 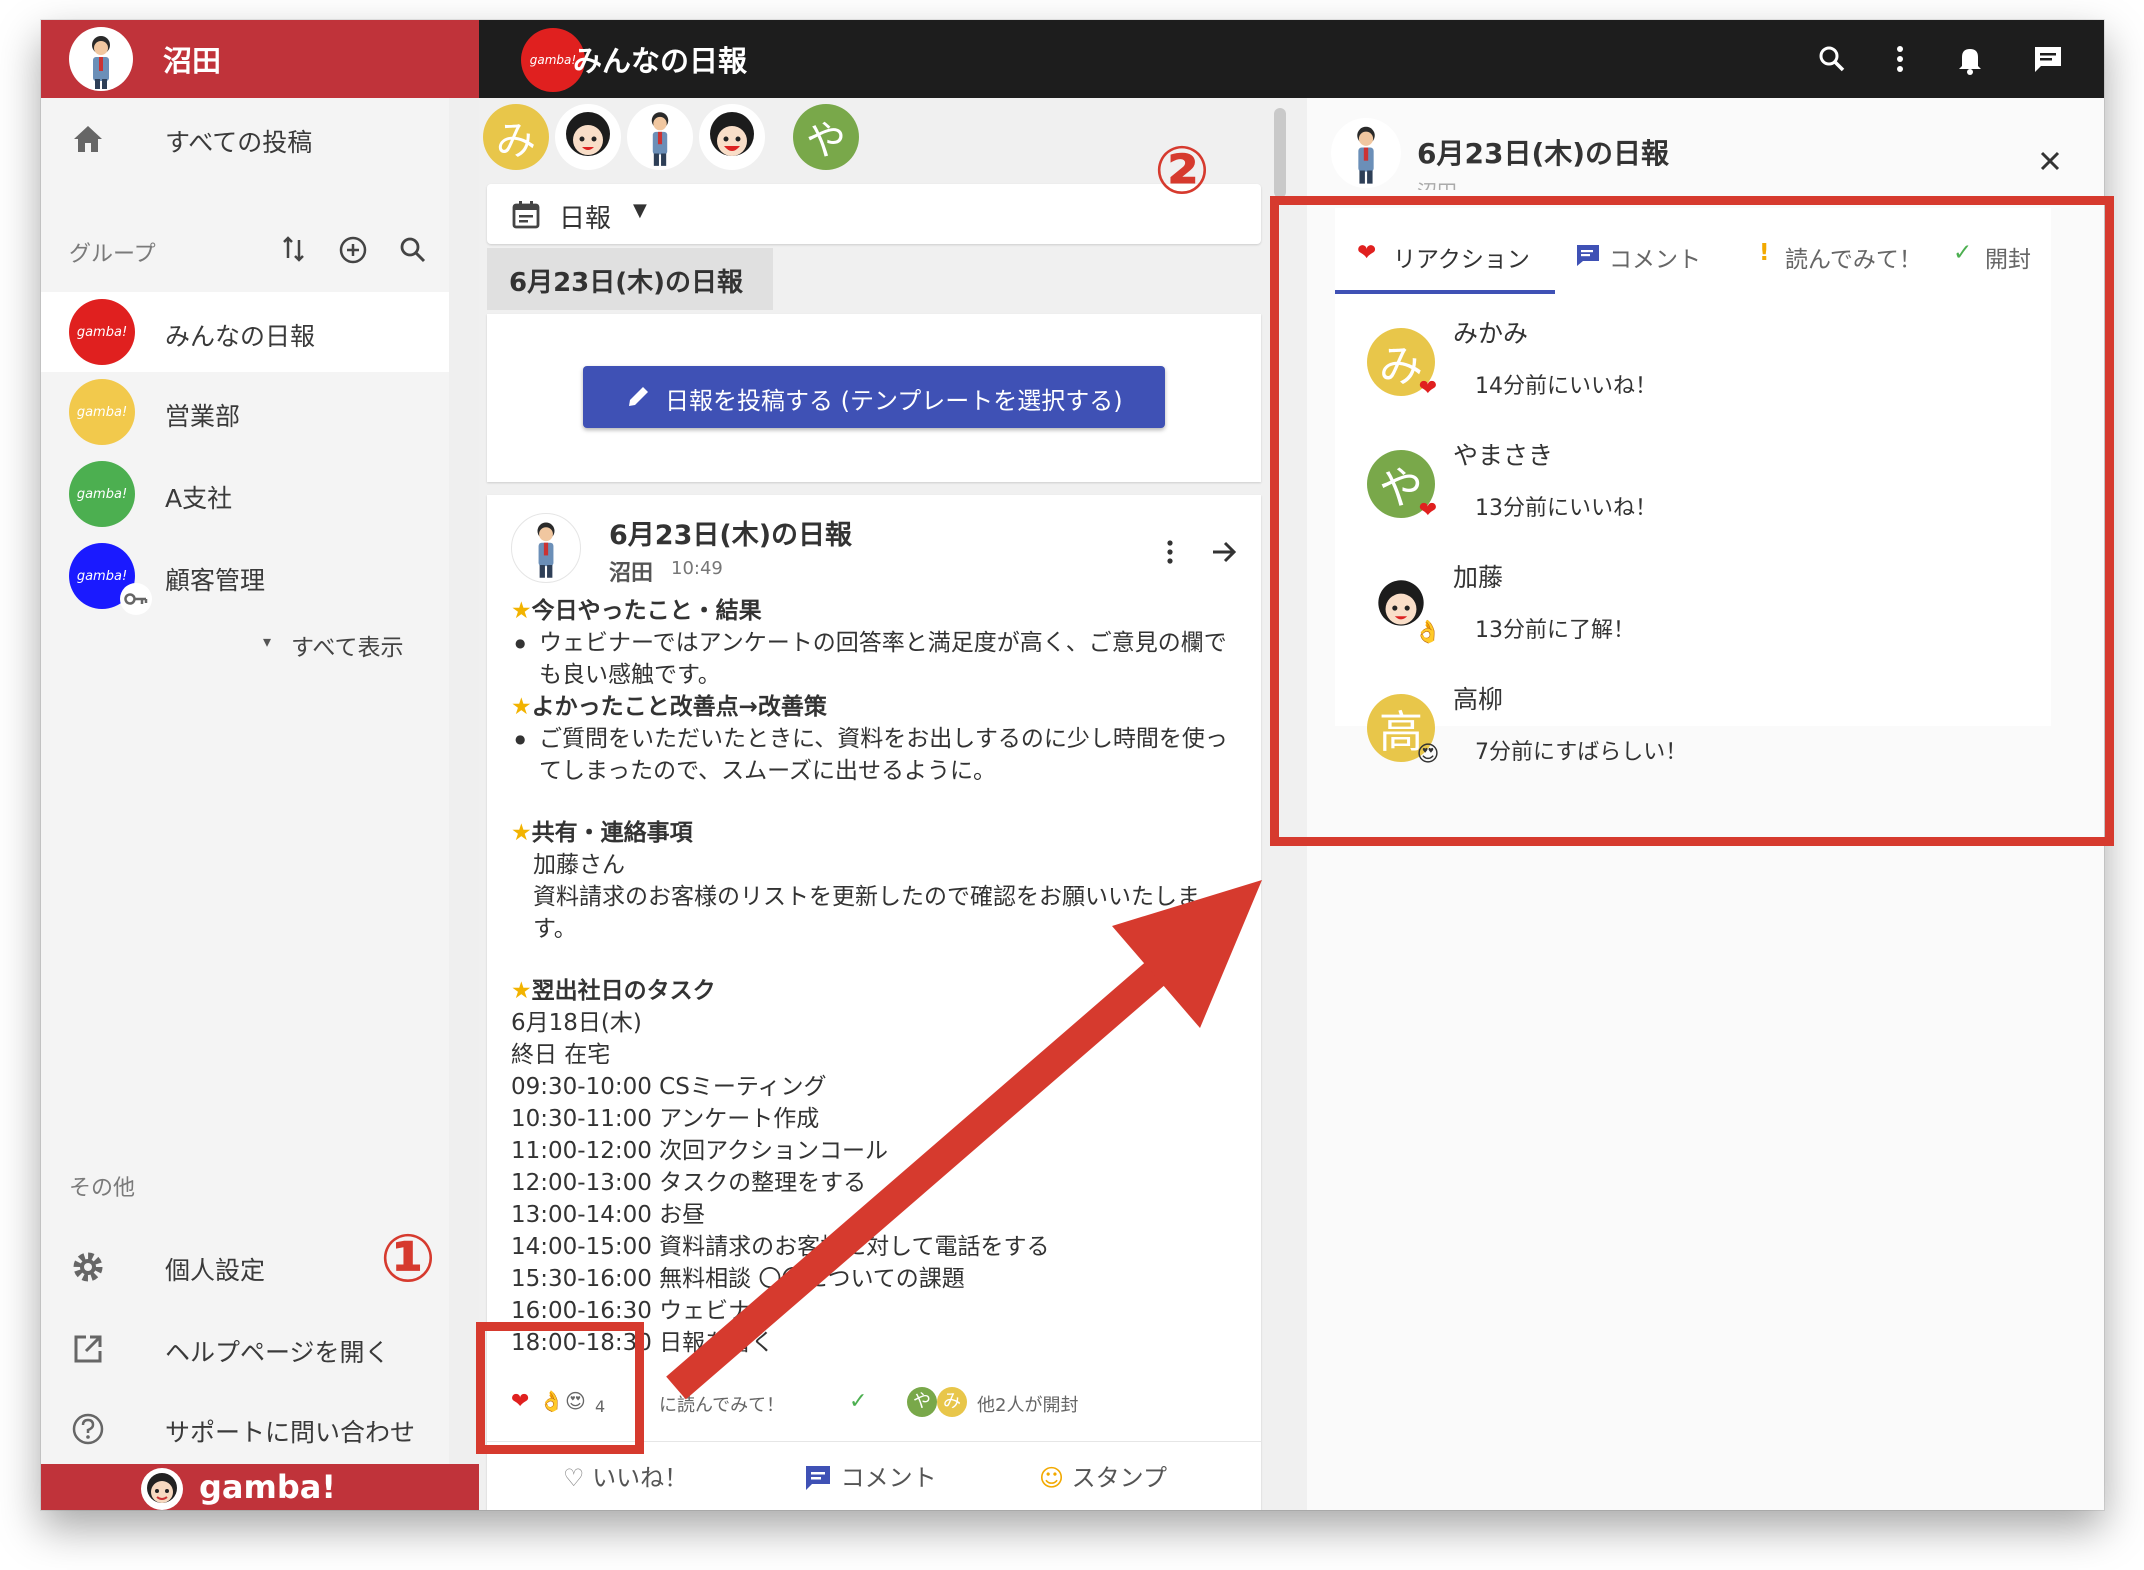 I want to click on comment-button: コメント, so click(x=870, y=1475).